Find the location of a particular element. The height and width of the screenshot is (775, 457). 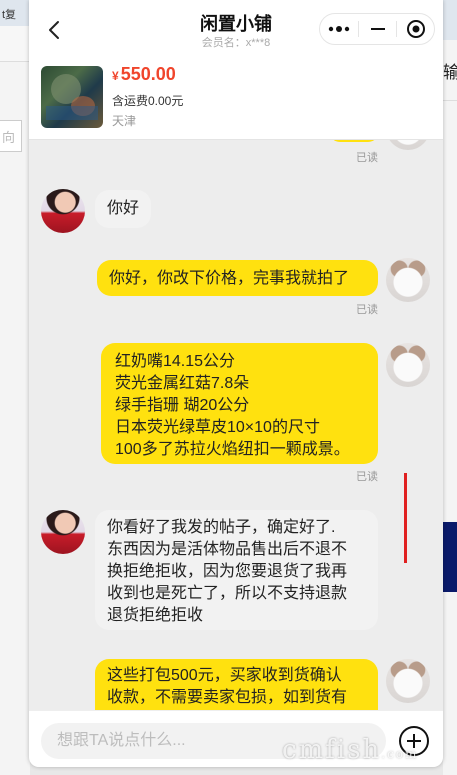

message-bubble: 你好，你改下价格，完事我就拍了 is located at coordinates (237, 278).